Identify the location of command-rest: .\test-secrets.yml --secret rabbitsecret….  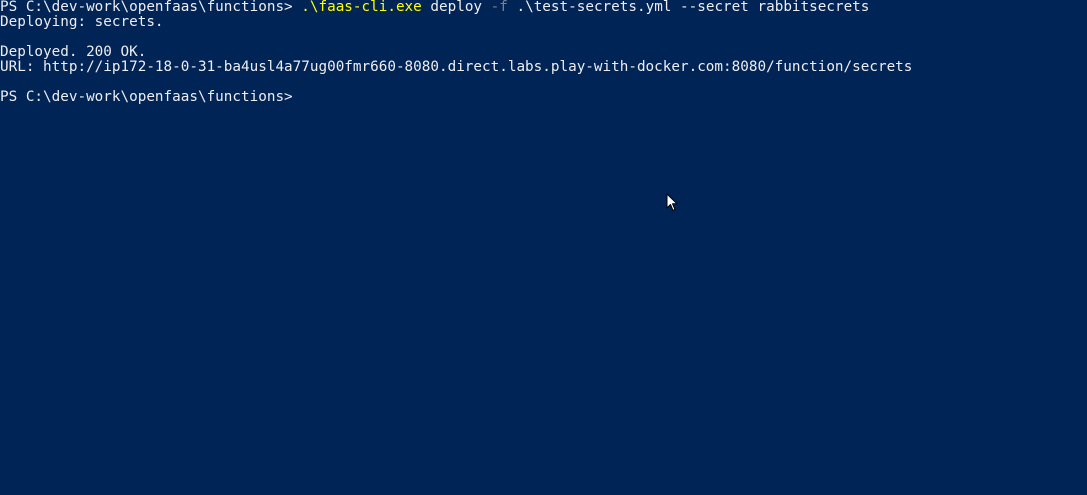
(688, 7).